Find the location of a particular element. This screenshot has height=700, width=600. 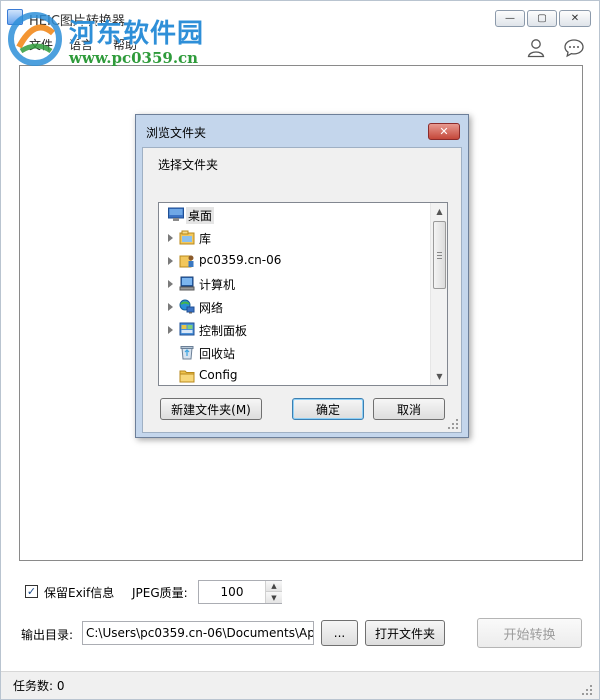

start-convert-button: 开始转换 is located at coordinates (529, 633).